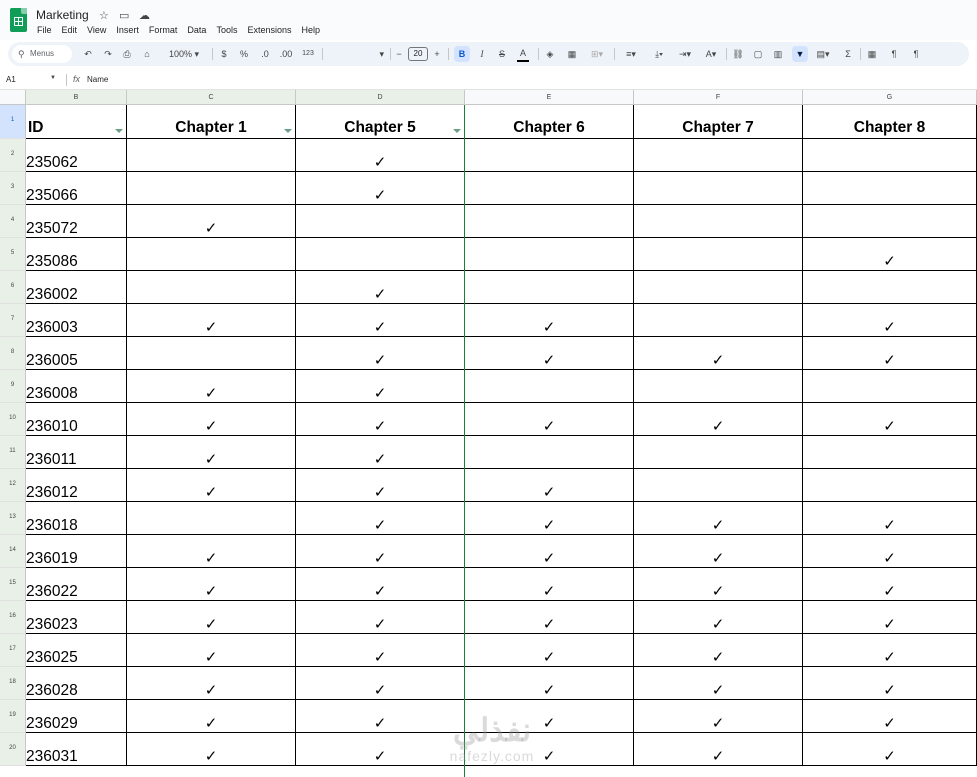  Describe the element at coordinates (718, 122) in the screenshot. I see `header-cell-col-f: Chapter 7` at that location.